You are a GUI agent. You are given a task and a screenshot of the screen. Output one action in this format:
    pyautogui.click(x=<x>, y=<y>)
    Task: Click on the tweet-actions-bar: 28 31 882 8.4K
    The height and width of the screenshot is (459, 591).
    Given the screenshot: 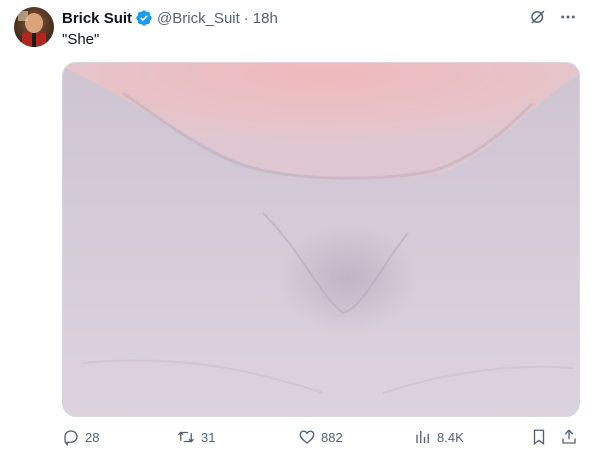 What is the action you would take?
    pyautogui.click(x=322, y=439)
    